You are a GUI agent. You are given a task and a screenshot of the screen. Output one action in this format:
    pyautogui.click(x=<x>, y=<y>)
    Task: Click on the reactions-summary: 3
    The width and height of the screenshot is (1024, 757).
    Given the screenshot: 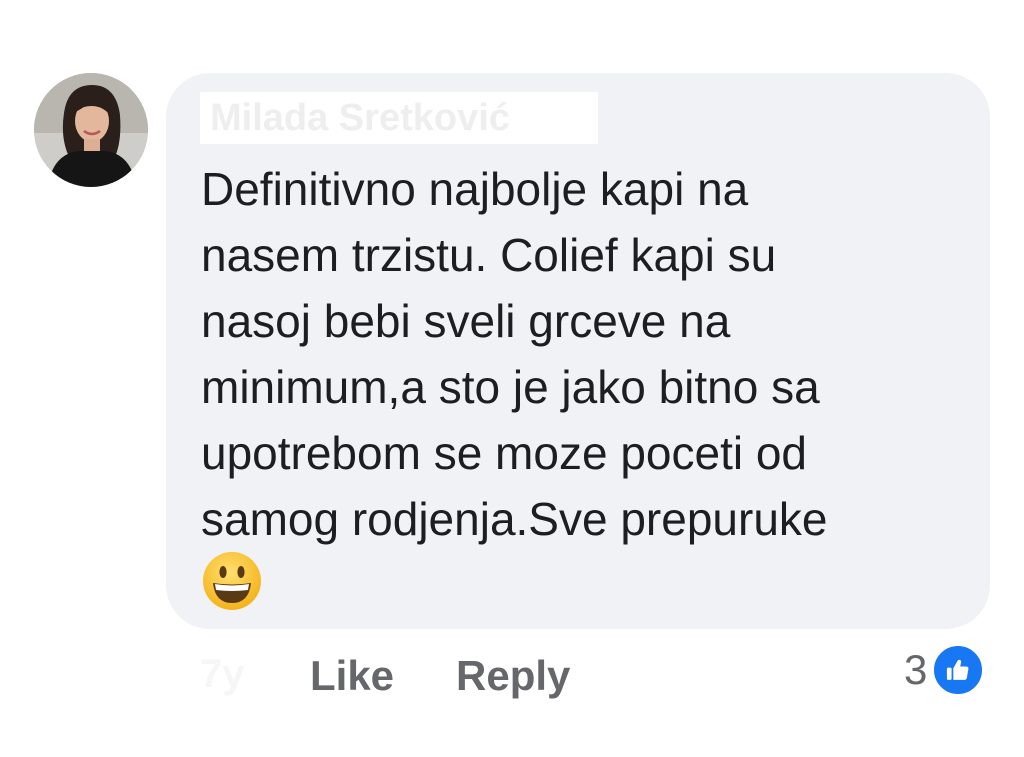 What is the action you would take?
    pyautogui.click(x=945, y=670)
    